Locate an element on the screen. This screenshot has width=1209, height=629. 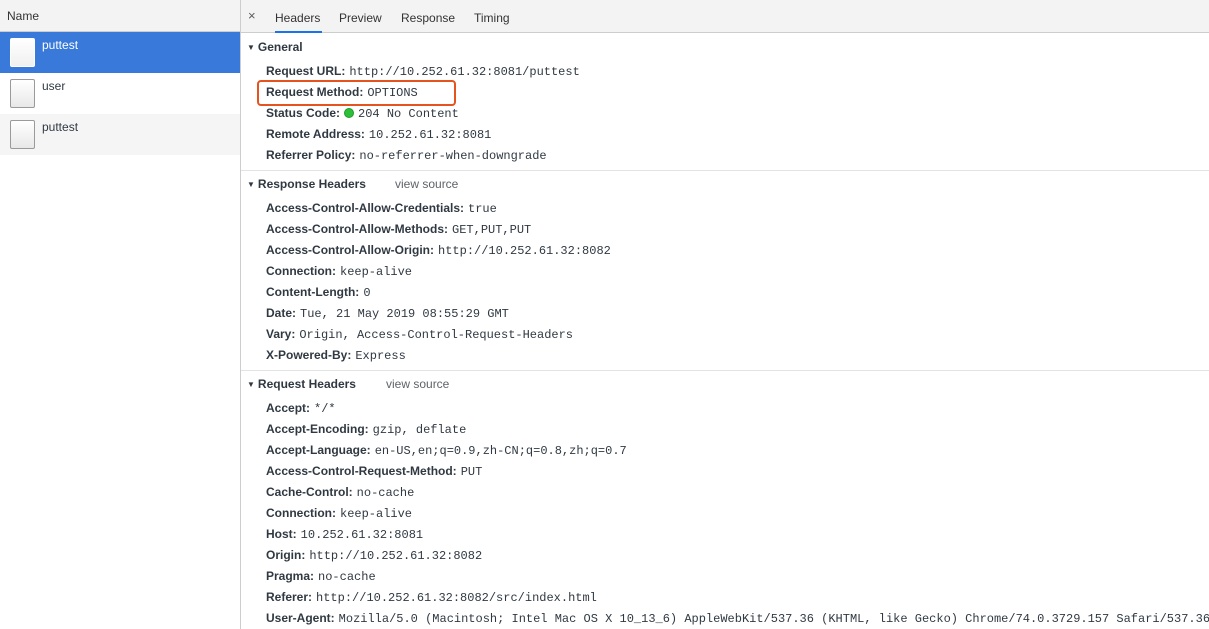
header-row: Pragma: no-cache is located at coordinates (321, 576).